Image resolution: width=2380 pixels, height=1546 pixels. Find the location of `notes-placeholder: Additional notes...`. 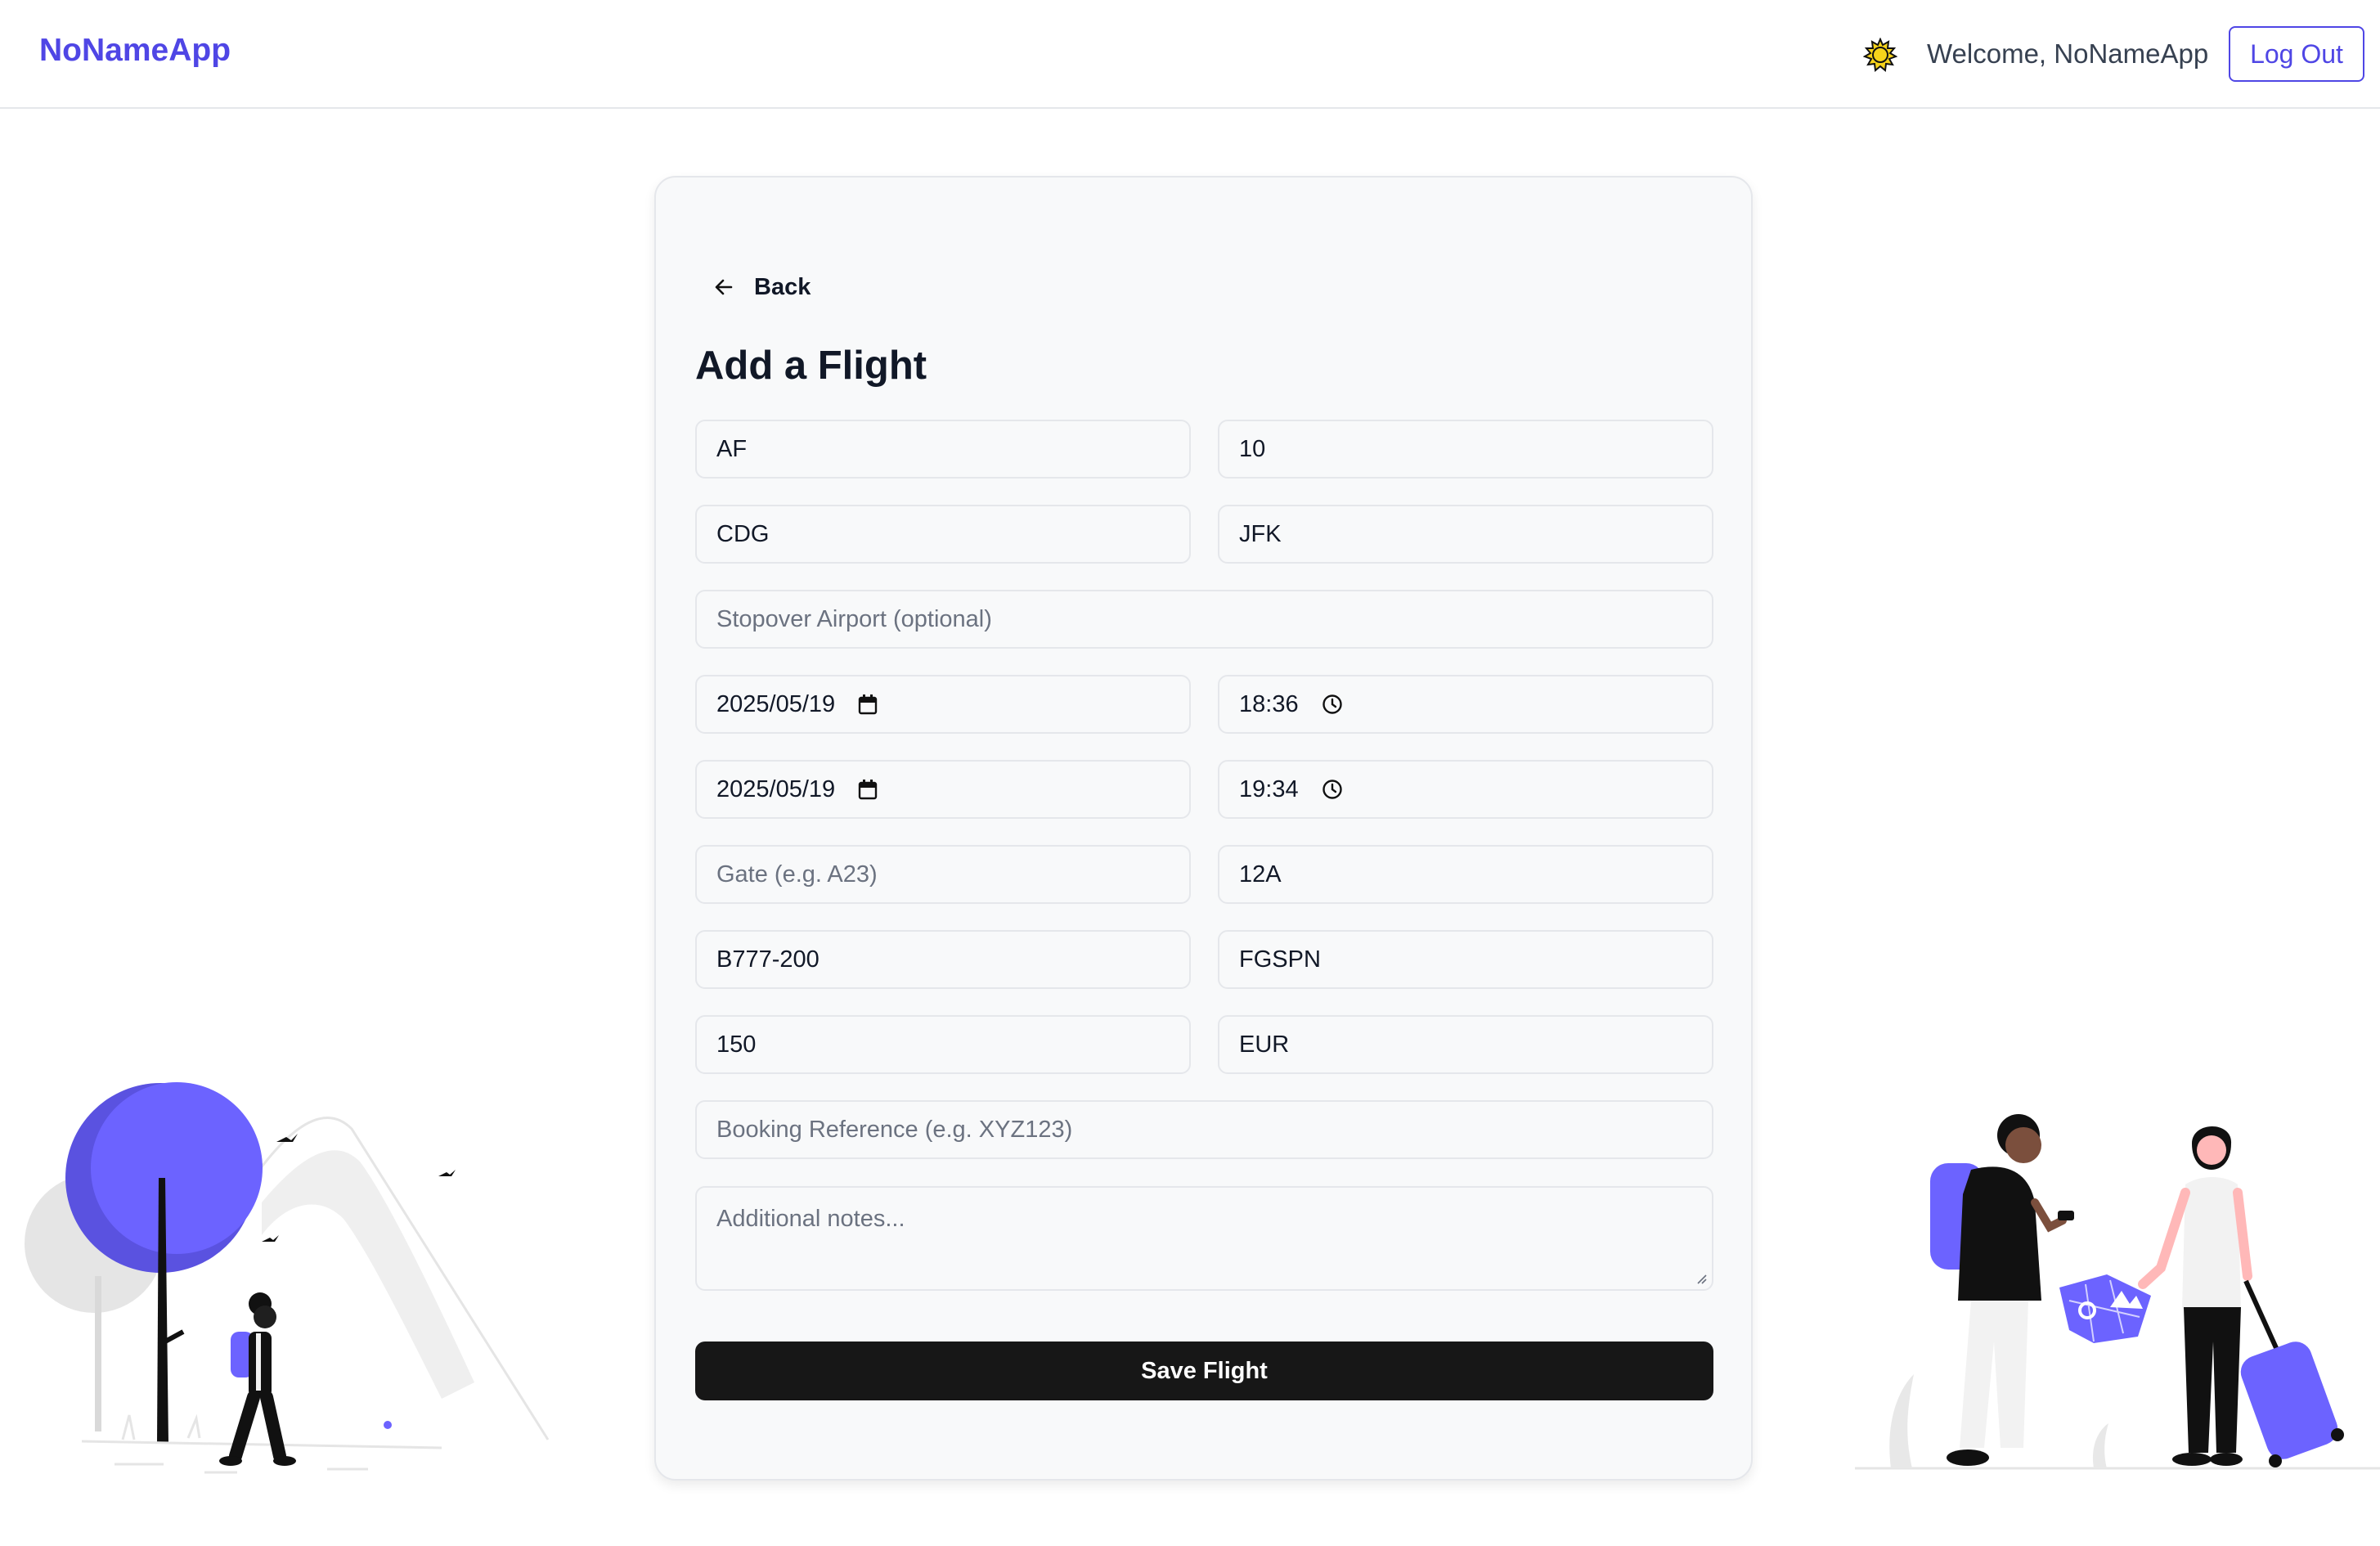

notes-placeholder: Additional notes... is located at coordinates (810, 1219).